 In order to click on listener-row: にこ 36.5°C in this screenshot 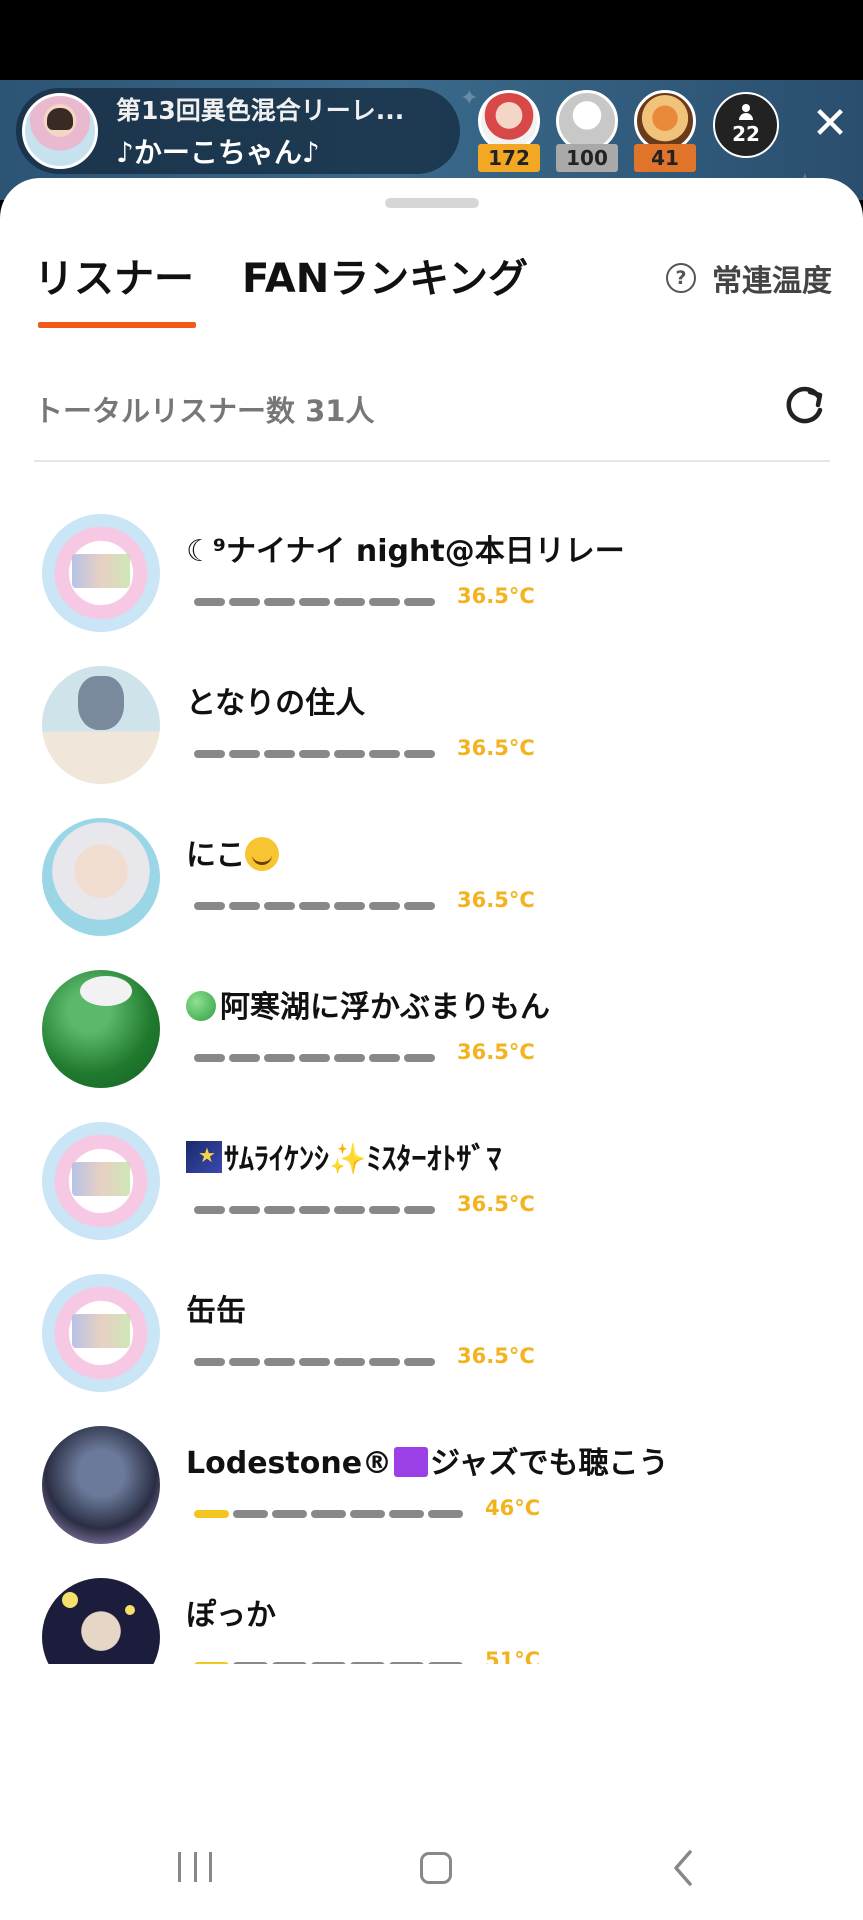, I will do `click(431, 888)`.